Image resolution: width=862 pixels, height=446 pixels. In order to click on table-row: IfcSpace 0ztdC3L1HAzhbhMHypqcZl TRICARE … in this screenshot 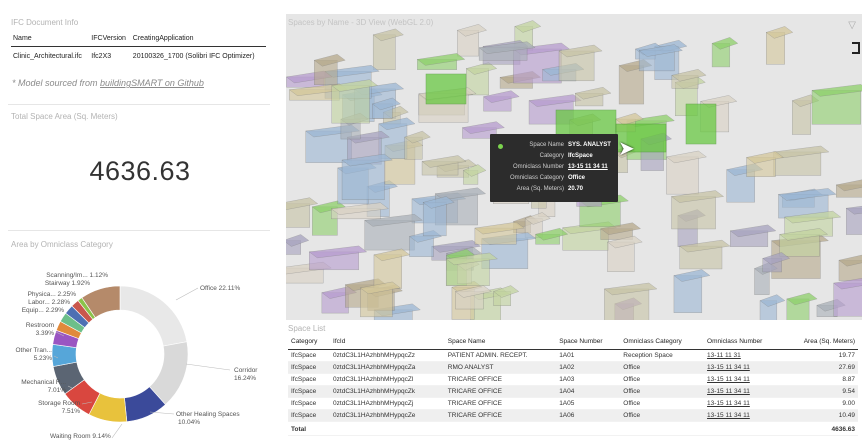, I will do `click(573, 379)`.